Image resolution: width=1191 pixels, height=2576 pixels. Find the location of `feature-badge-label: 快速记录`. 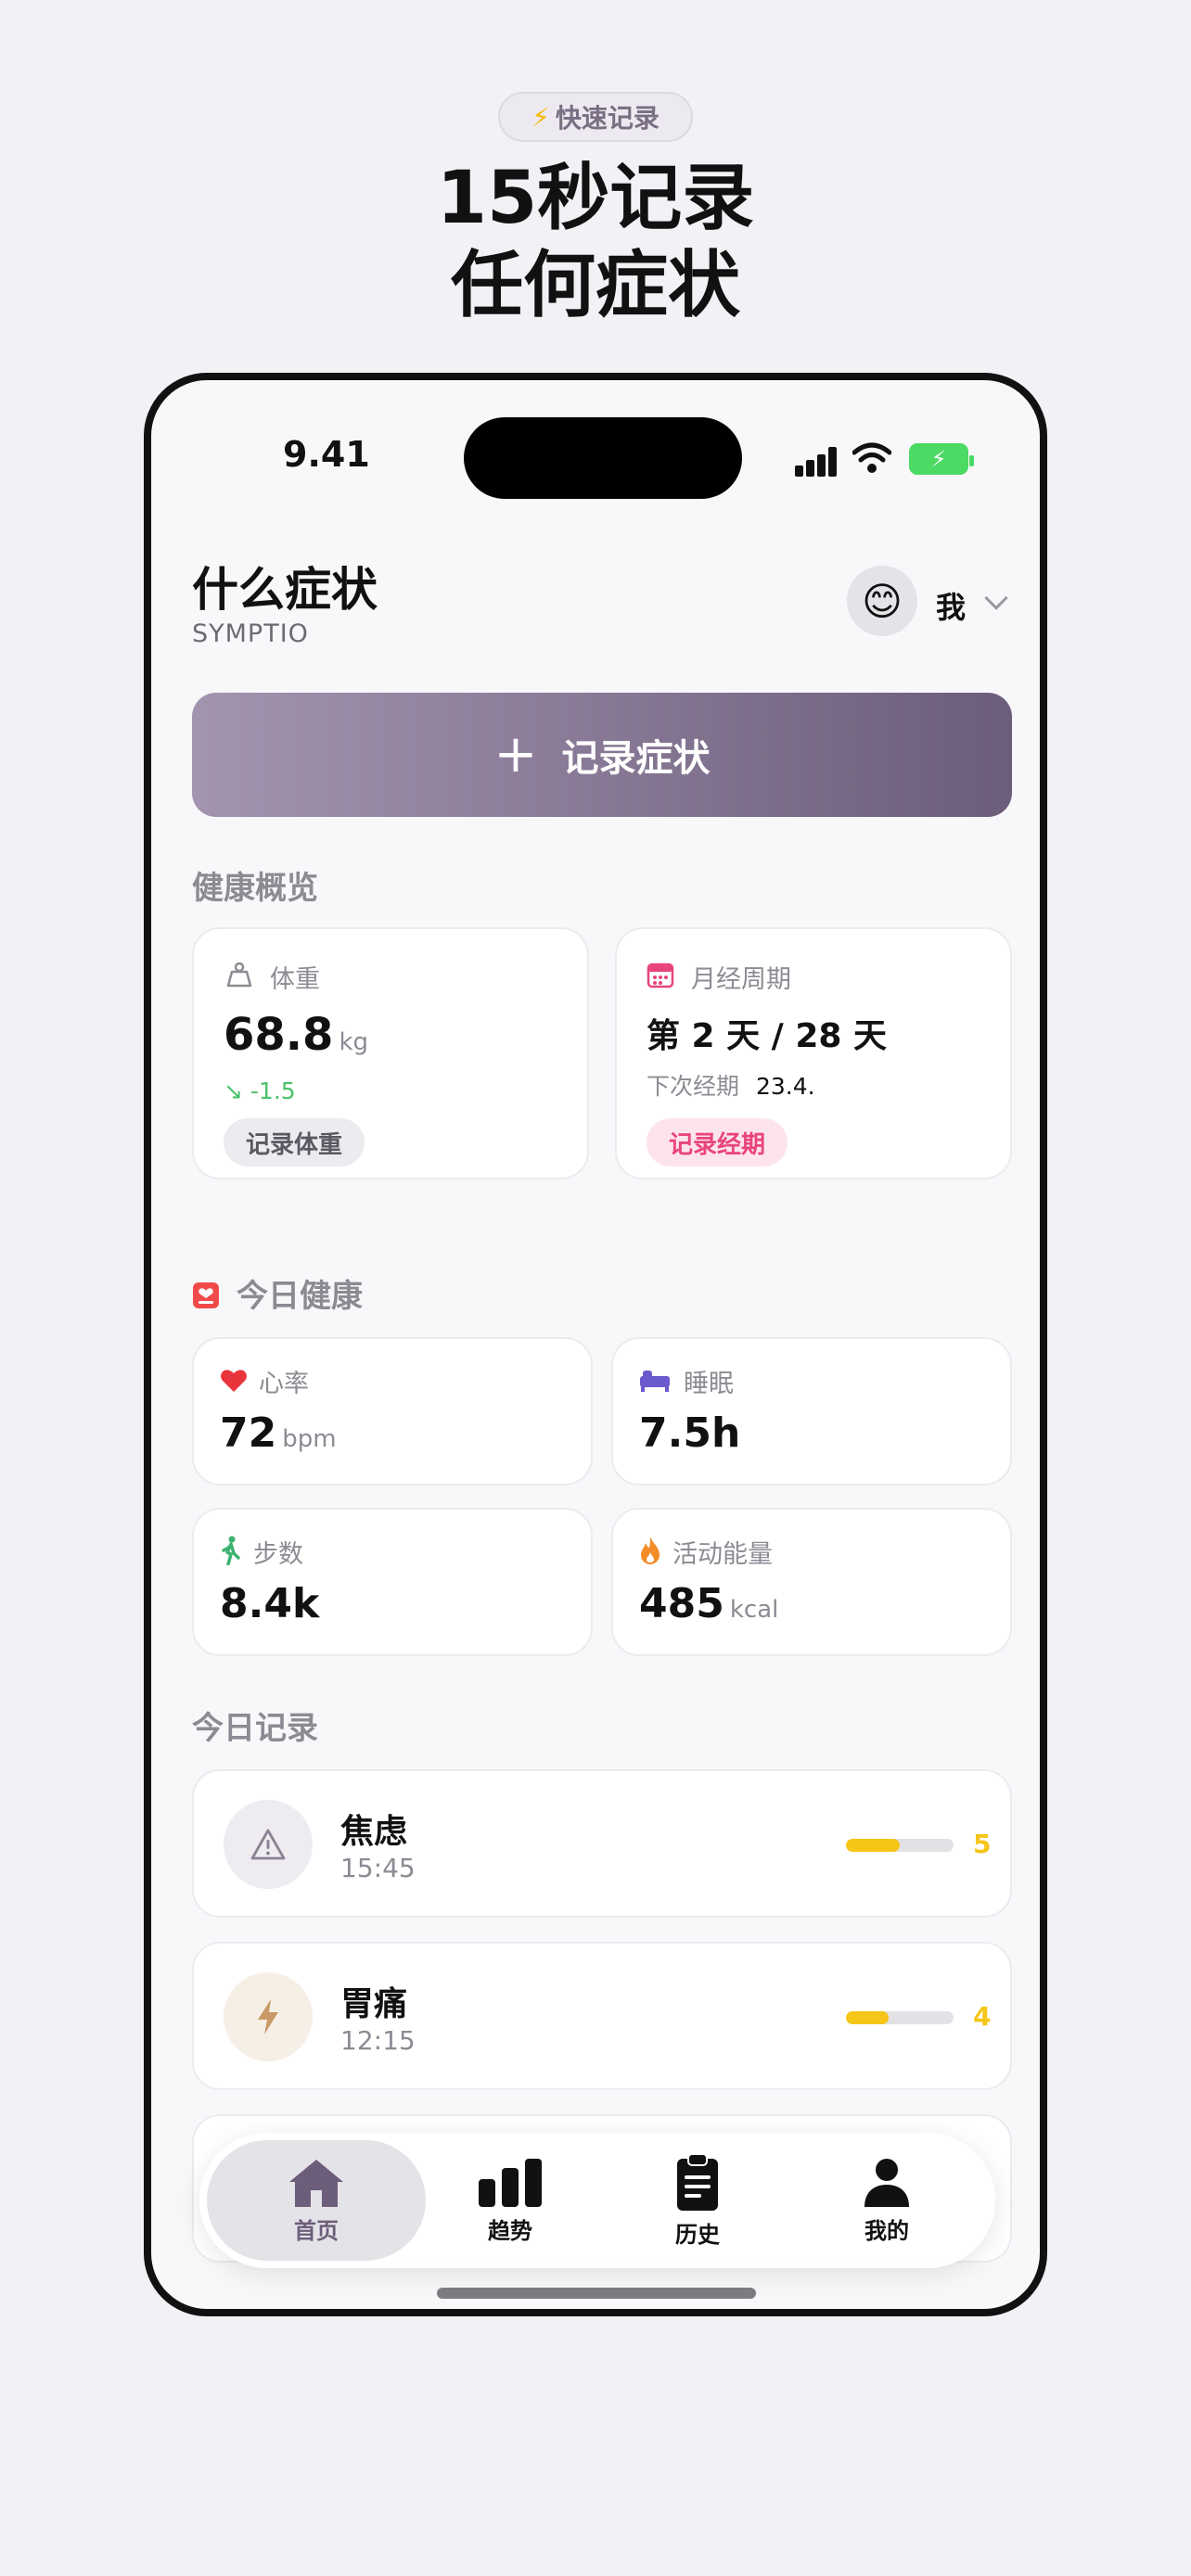

feature-badge-label: 快速记录 is located at coordinates (607, 118).